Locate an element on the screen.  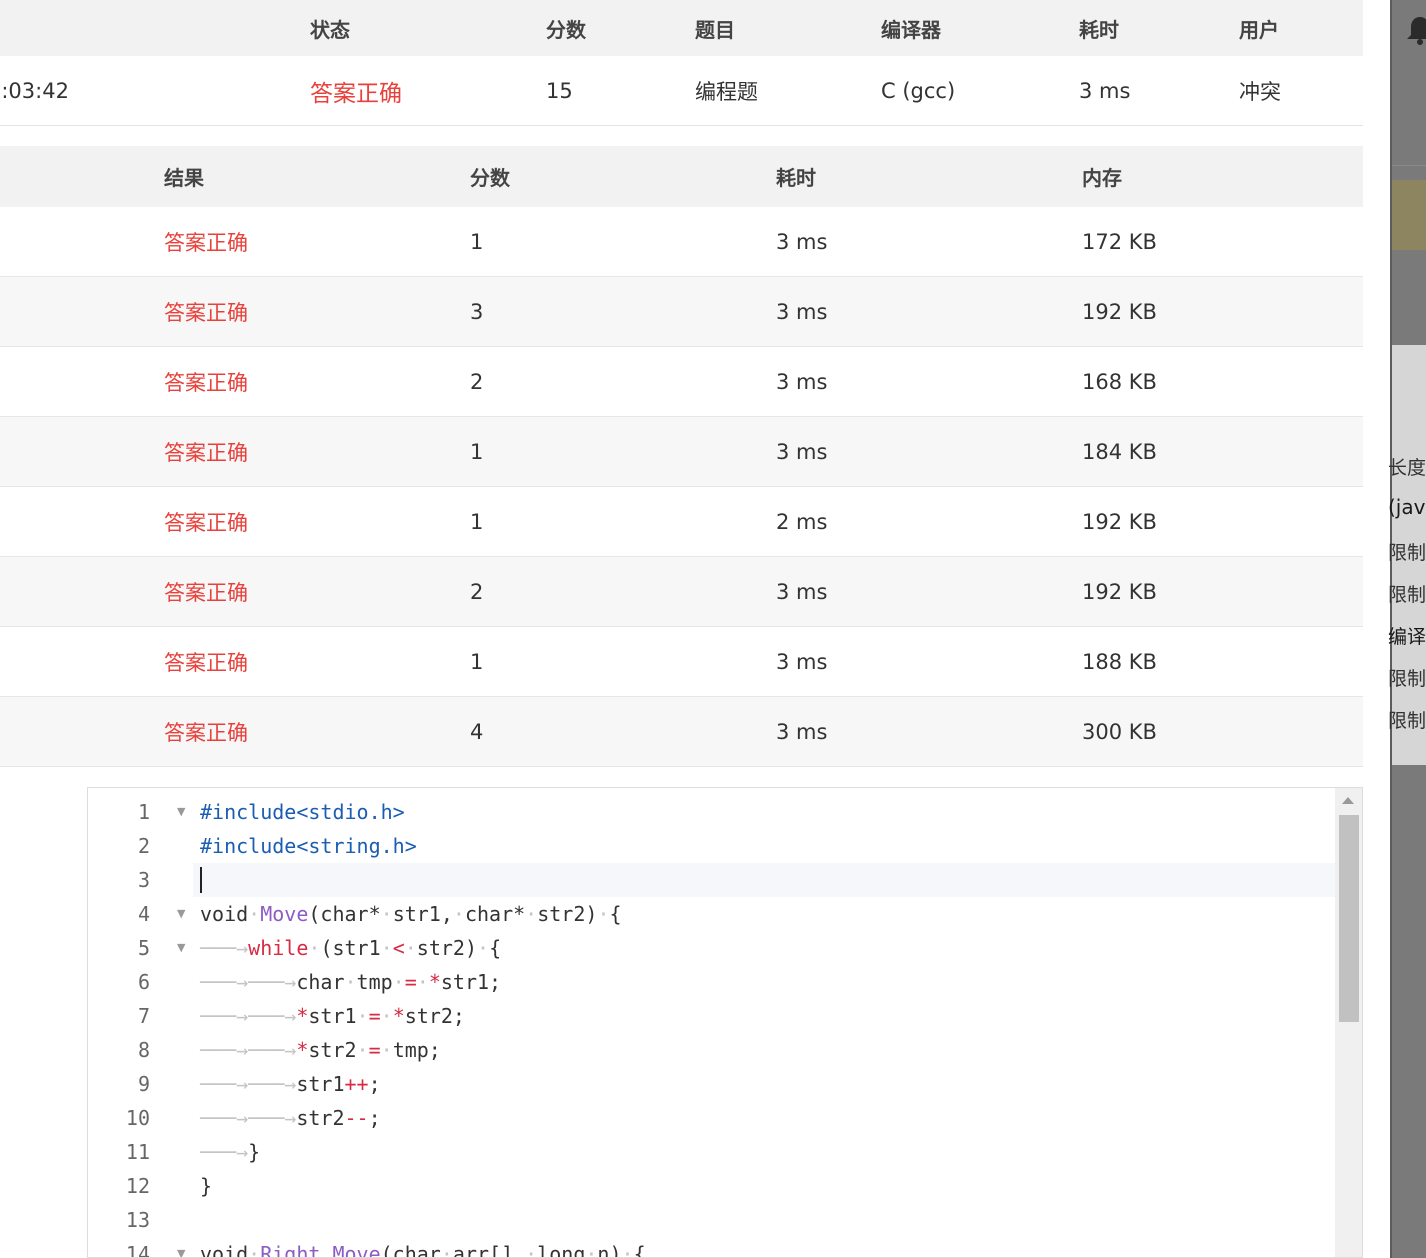
code-line: 2 #include<string.h> is located at coordinates (712, 846).